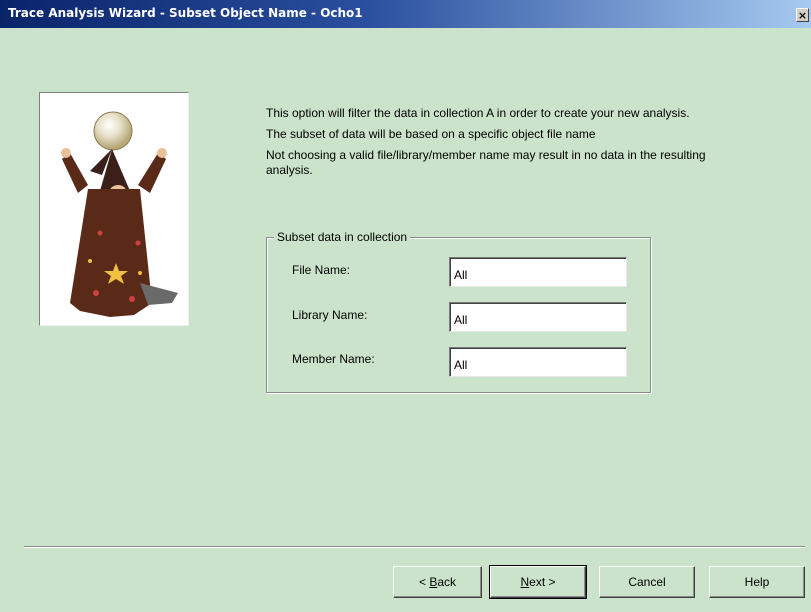 The height and width of the screenshot is (612, 811). I want to click on library-name-label: Library Name:, so click(330, 315).